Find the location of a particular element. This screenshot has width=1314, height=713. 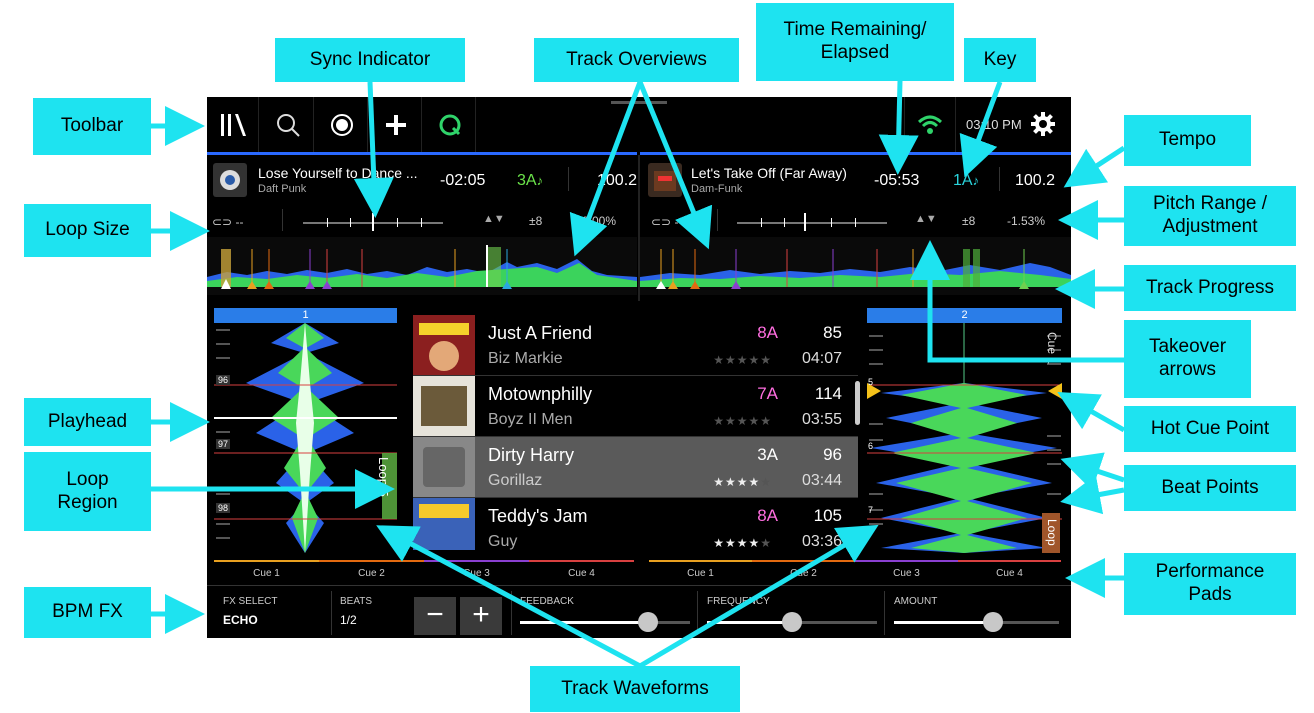

deck2-time: -05:53 is located at coordinates (896, 181).